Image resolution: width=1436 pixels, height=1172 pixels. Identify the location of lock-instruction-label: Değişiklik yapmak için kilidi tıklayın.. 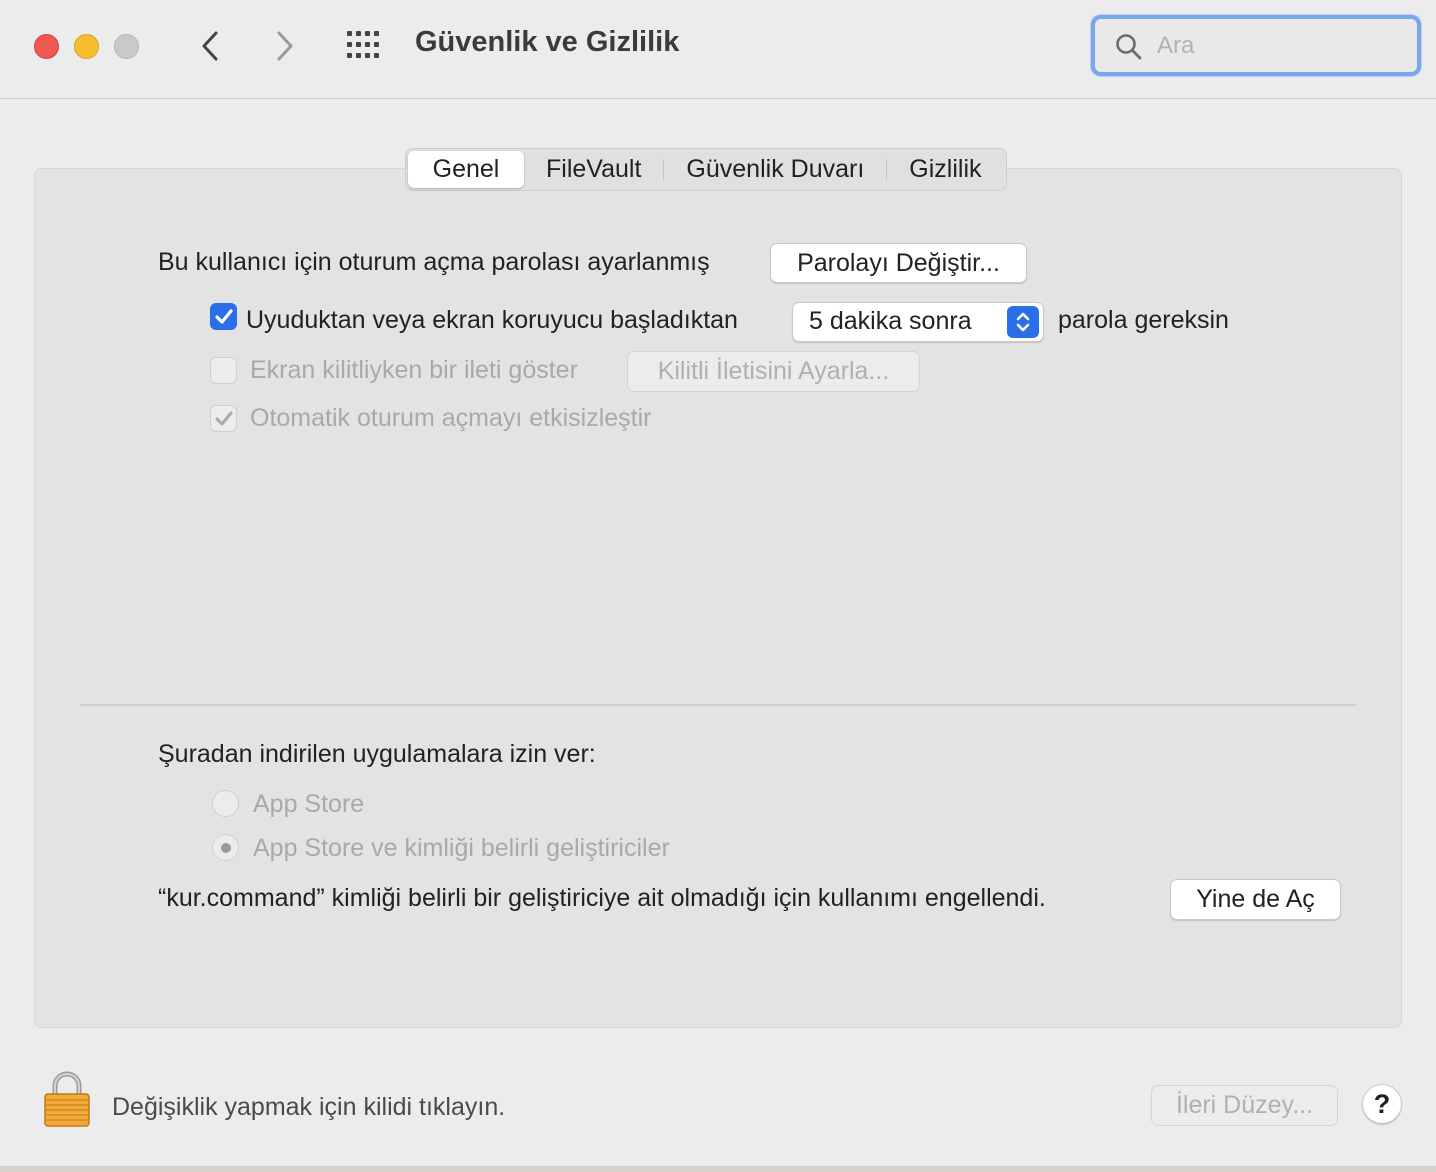
(309, 1107).